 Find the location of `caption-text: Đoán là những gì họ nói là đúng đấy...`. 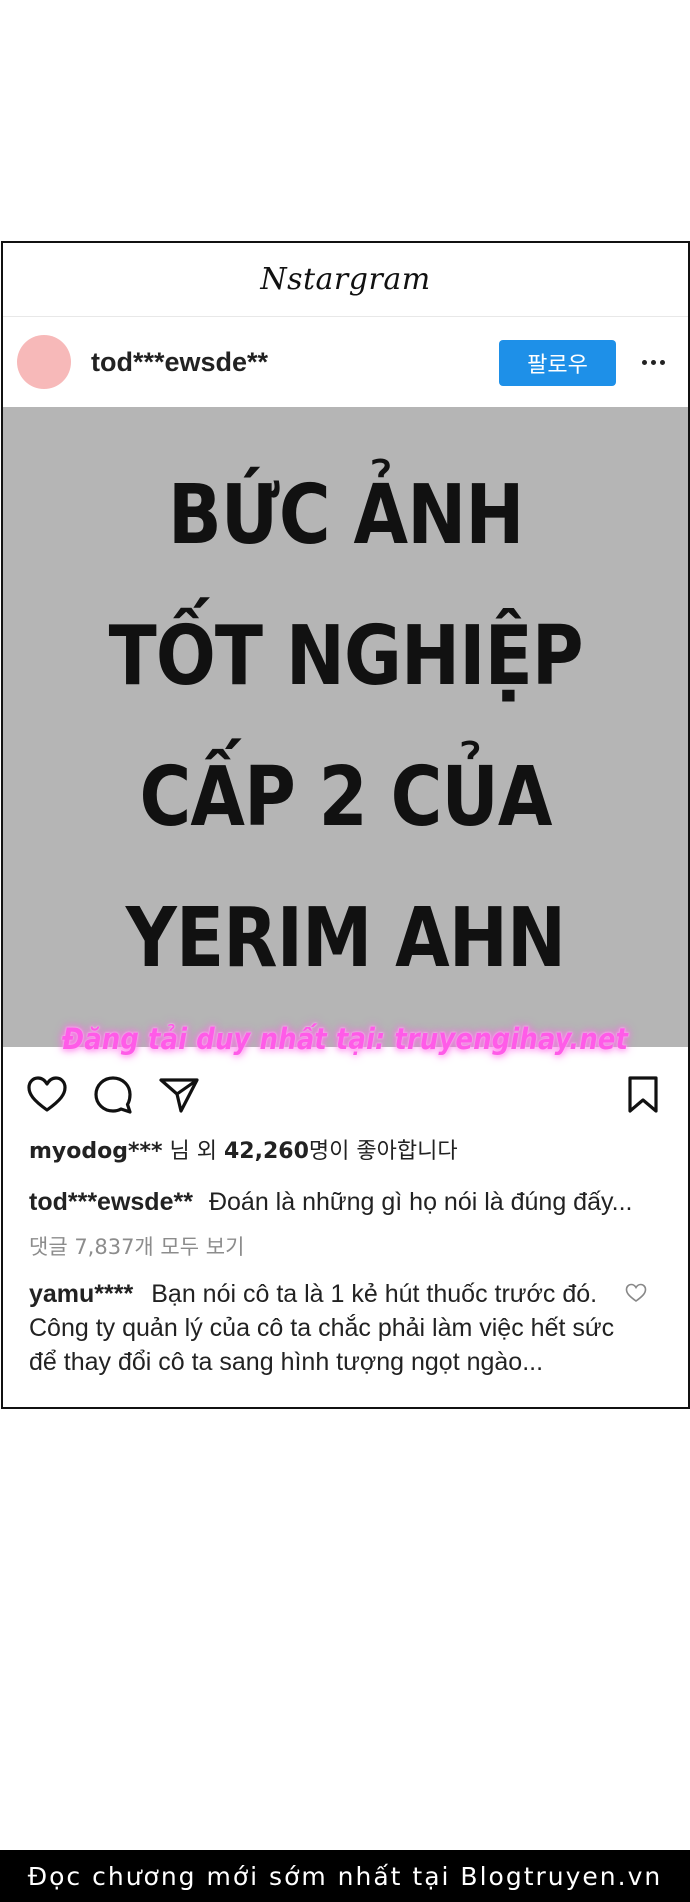

caption-text: Đoán là những gì họ nói là đúng đấy... is located at coordinates (420, 1202).